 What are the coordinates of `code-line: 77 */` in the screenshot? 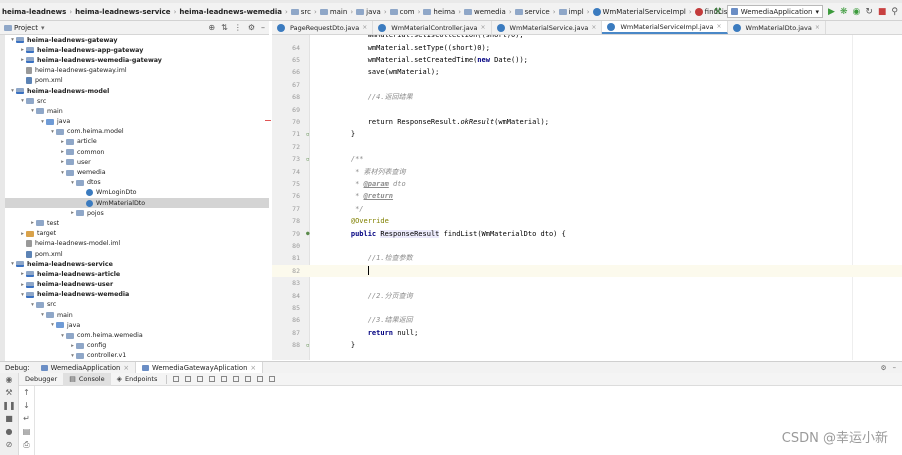 It's located at (587, 209).